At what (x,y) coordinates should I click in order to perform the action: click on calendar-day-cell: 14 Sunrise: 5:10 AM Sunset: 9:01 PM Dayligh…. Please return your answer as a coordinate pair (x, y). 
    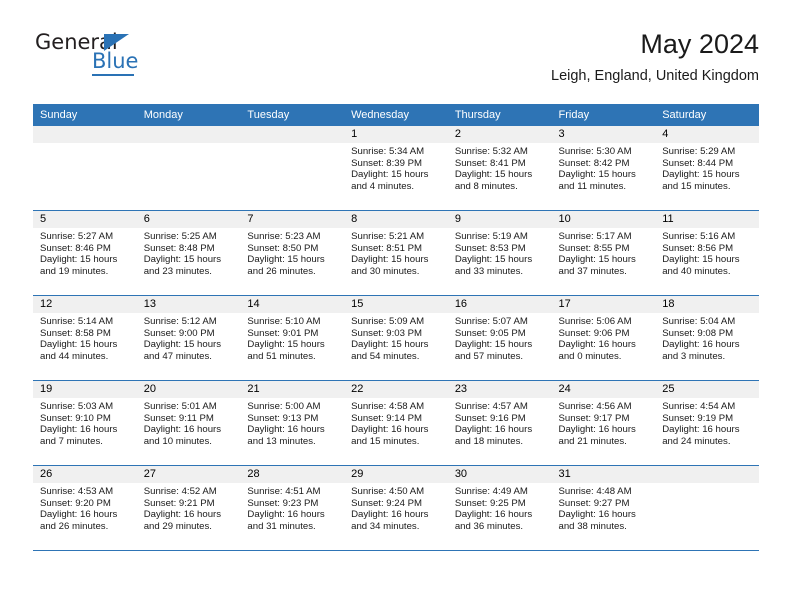
    Looking at the image, I should click on (292, 338).